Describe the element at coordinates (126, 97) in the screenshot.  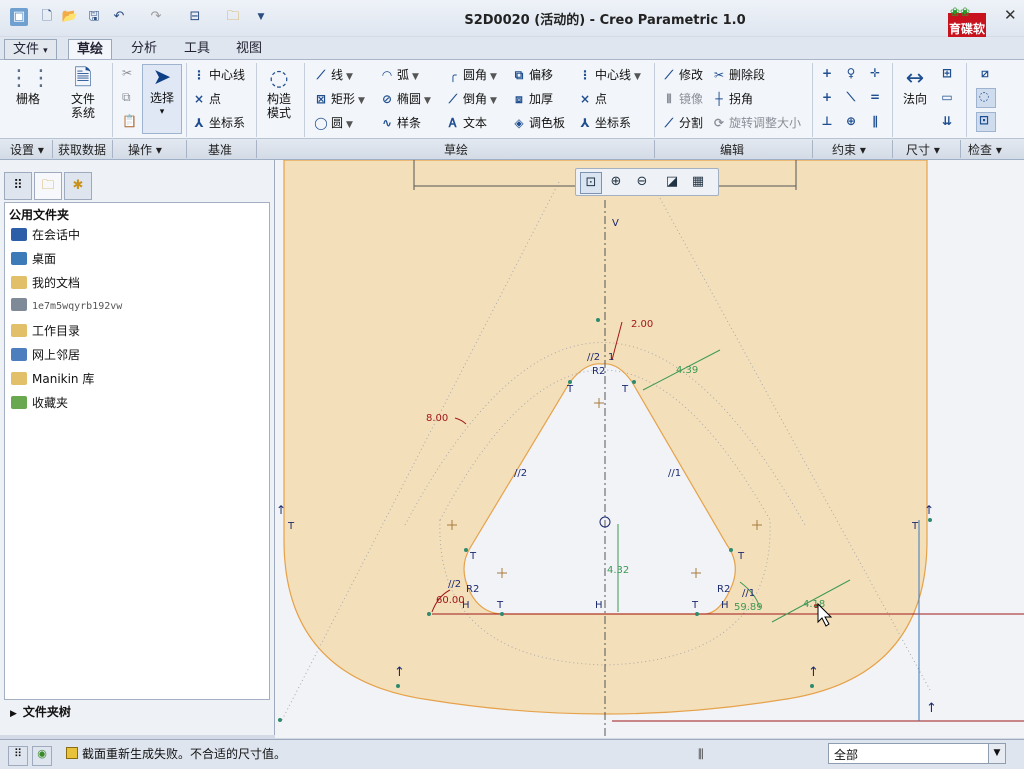
I see `copy-icon: ⧉` at that location.